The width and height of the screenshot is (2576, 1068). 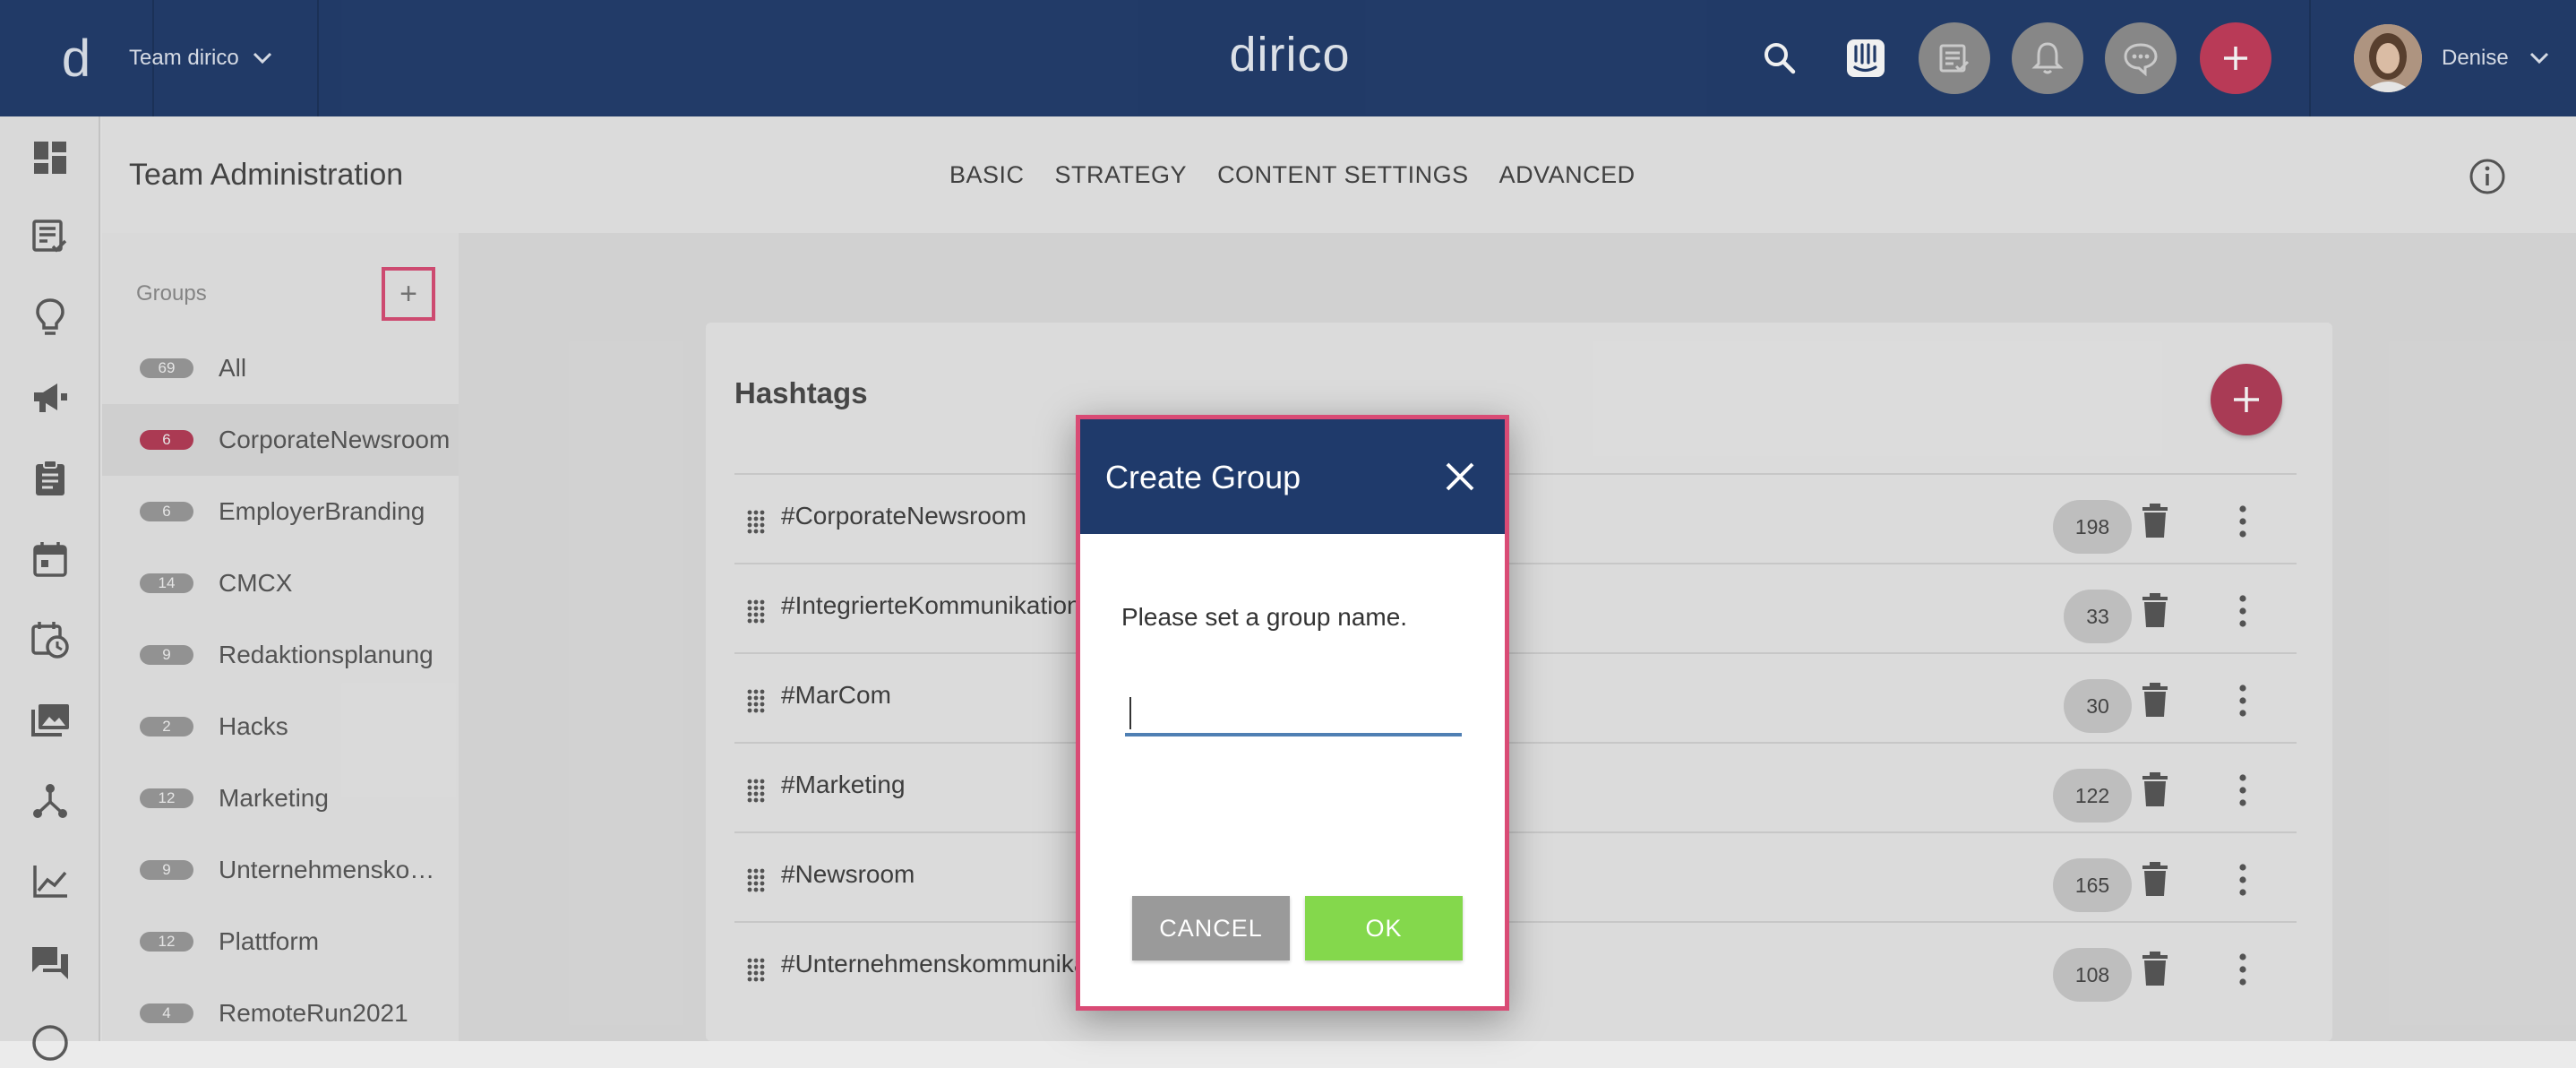 What do you see at coordinates (1130, 713) in the screenshot?
I see `text-caret` at bounding box center [1130, 713].